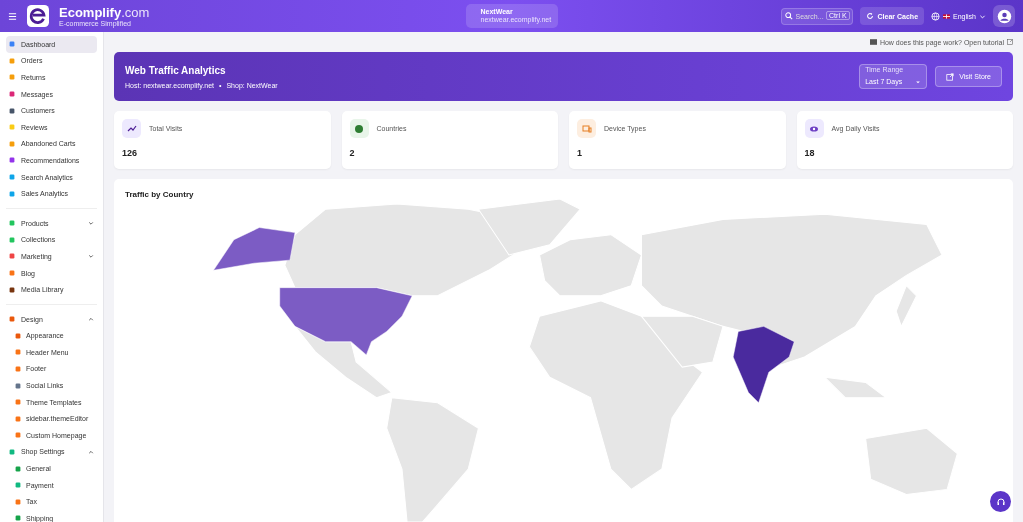 The image size is (1023, 522). What do you see at coordinates (869, 16) in the screenshot?
I see `refresh-icon` at bounding box center [869, 16].